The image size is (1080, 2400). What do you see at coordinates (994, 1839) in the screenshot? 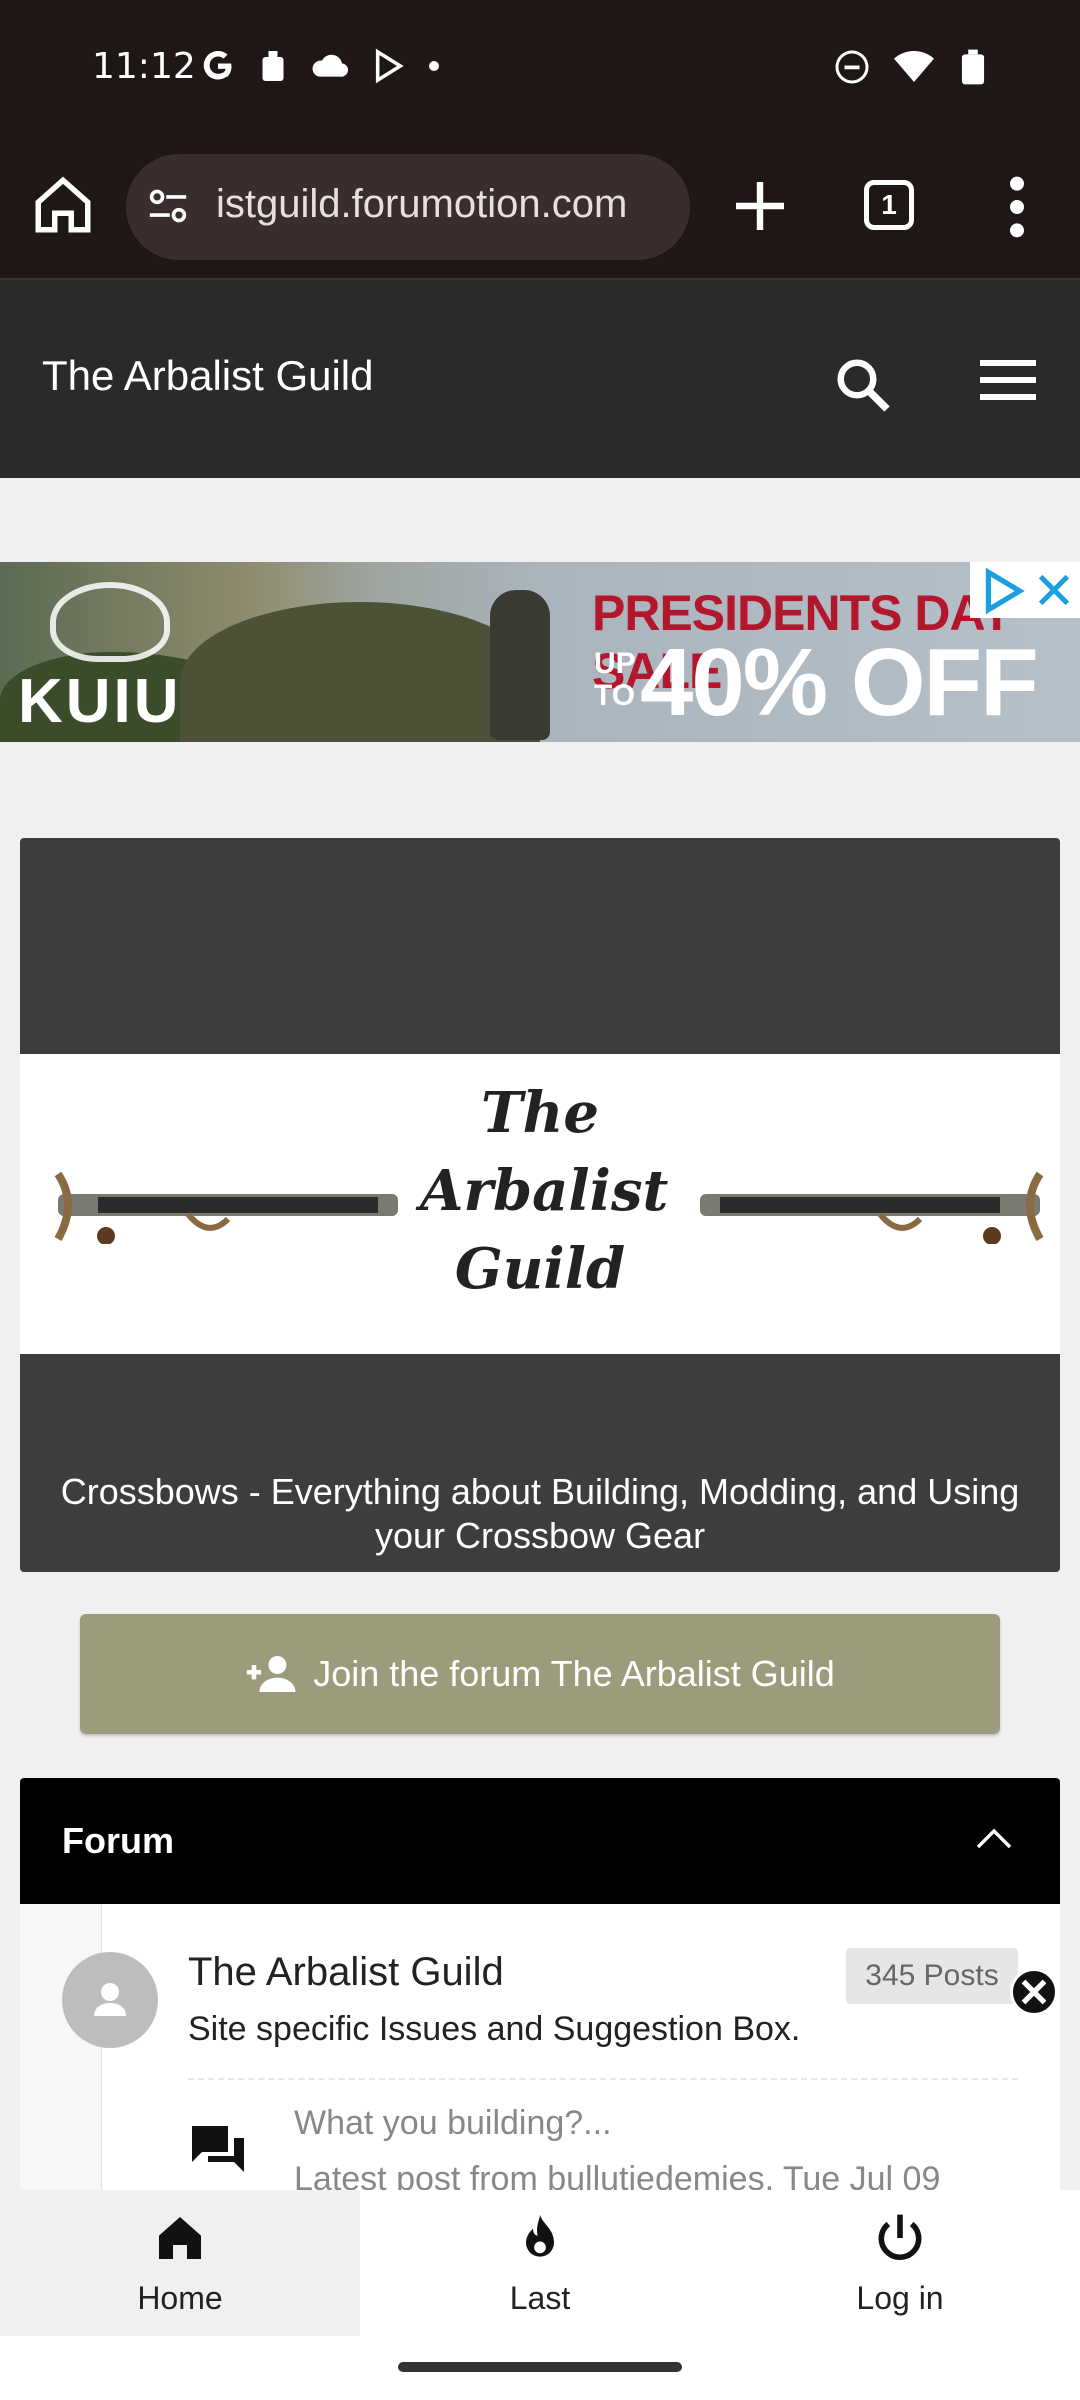
I see `chevron-up-icon` at bounding box center [994, 1839].